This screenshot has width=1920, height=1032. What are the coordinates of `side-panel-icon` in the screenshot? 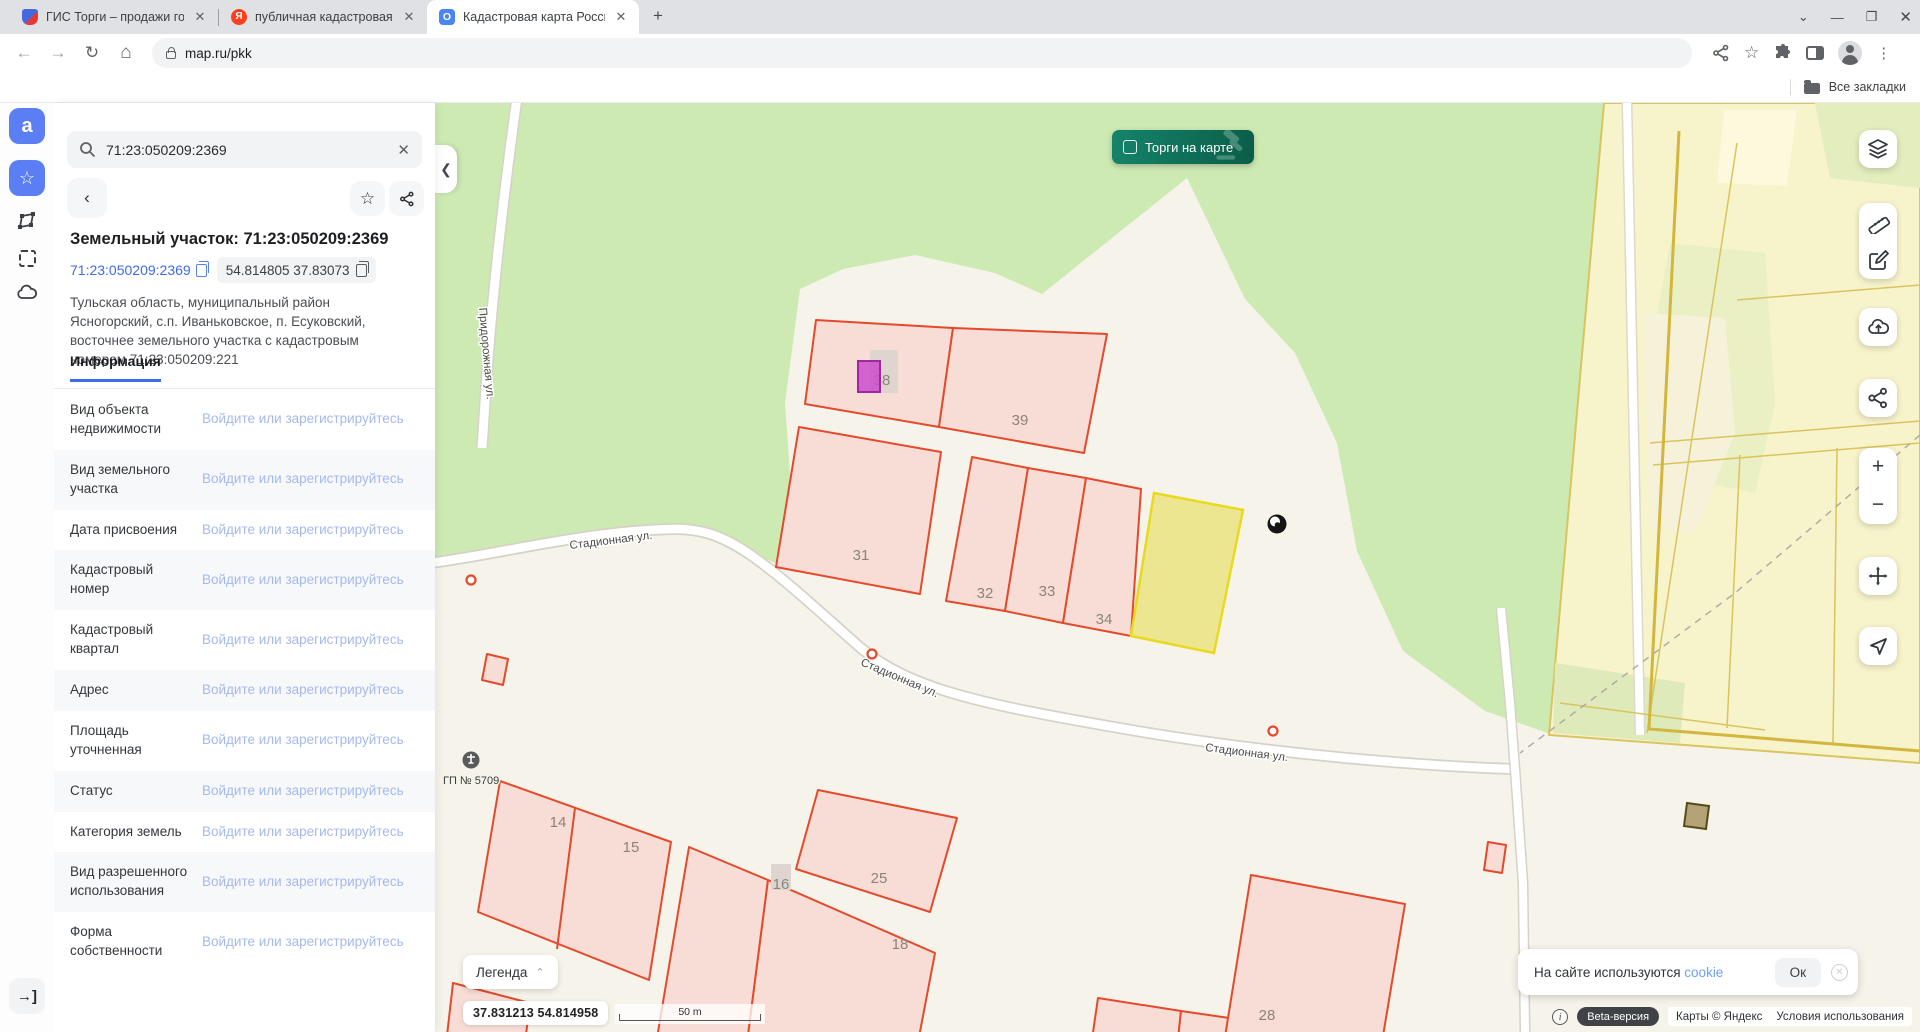 It's located at (1815, 53).